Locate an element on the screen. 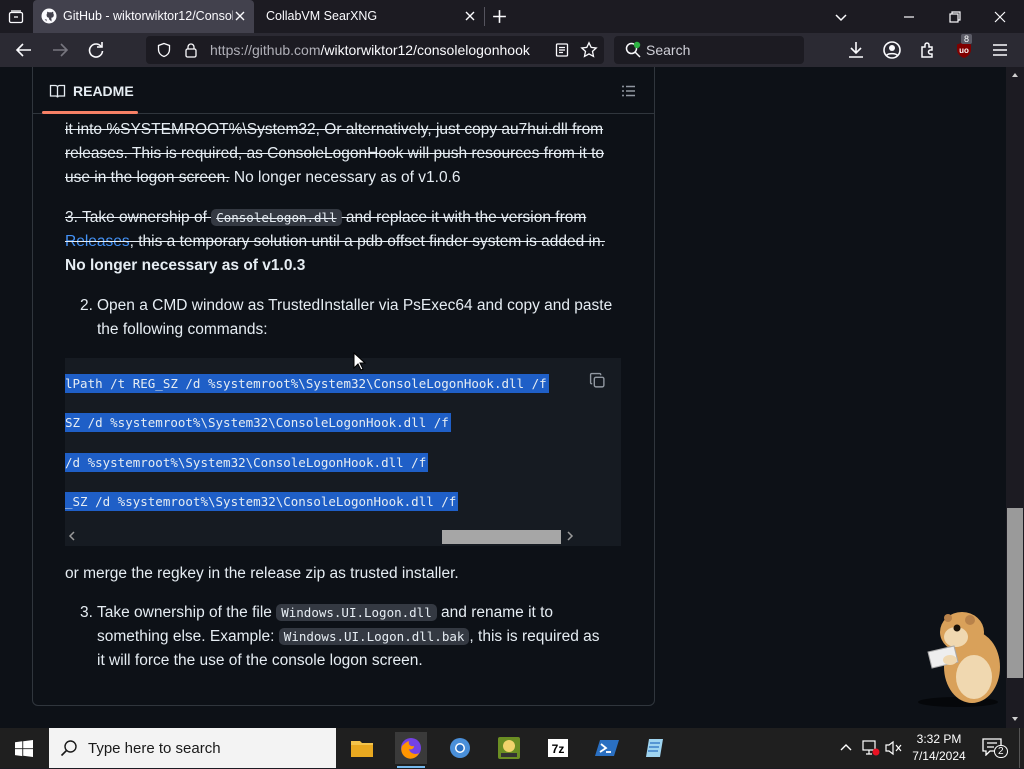 This screenshot has height=769, width=1024. github-icon is located at coordinates (49, 16).